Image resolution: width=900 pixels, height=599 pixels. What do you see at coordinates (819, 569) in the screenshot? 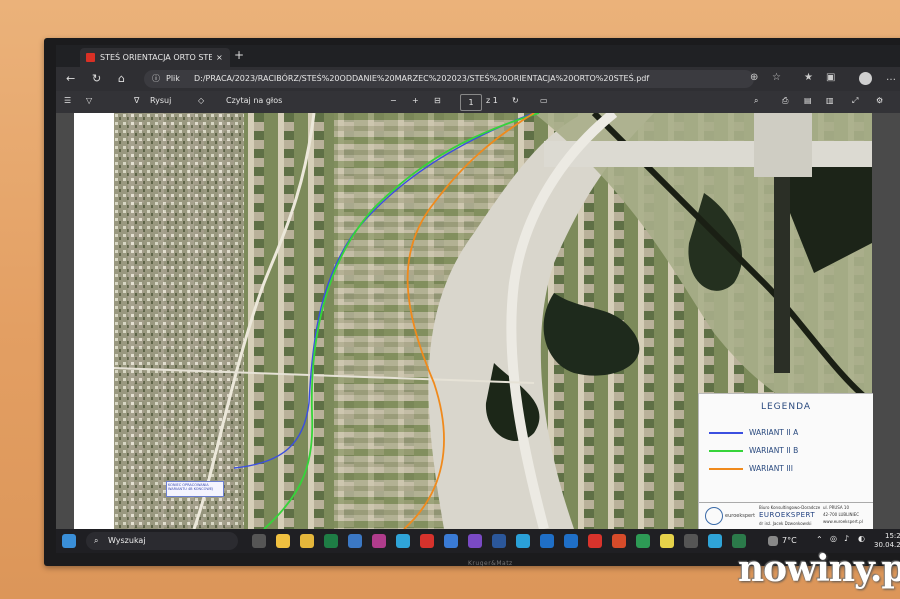
I see `site-watermark: nowiny.pl` at bounding box center [819, 569].